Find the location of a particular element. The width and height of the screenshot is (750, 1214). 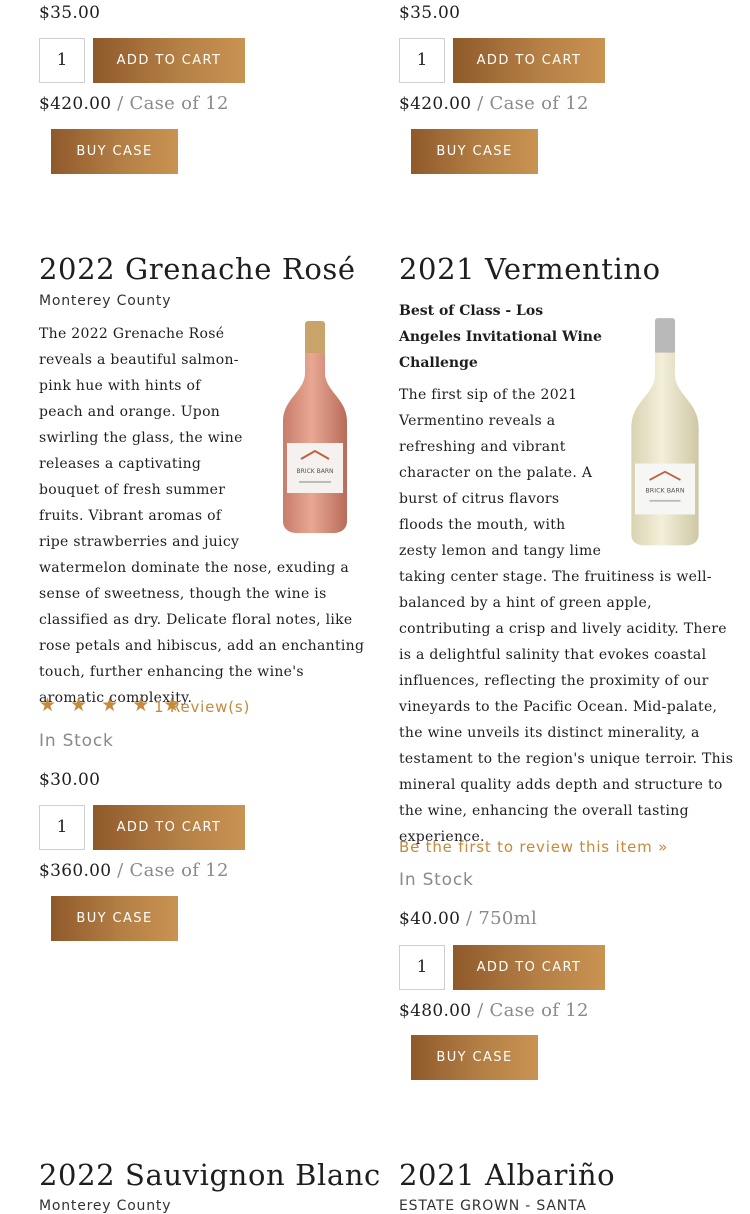

reviews-link: 1 Review(s) is located at coordinates (202, 707).